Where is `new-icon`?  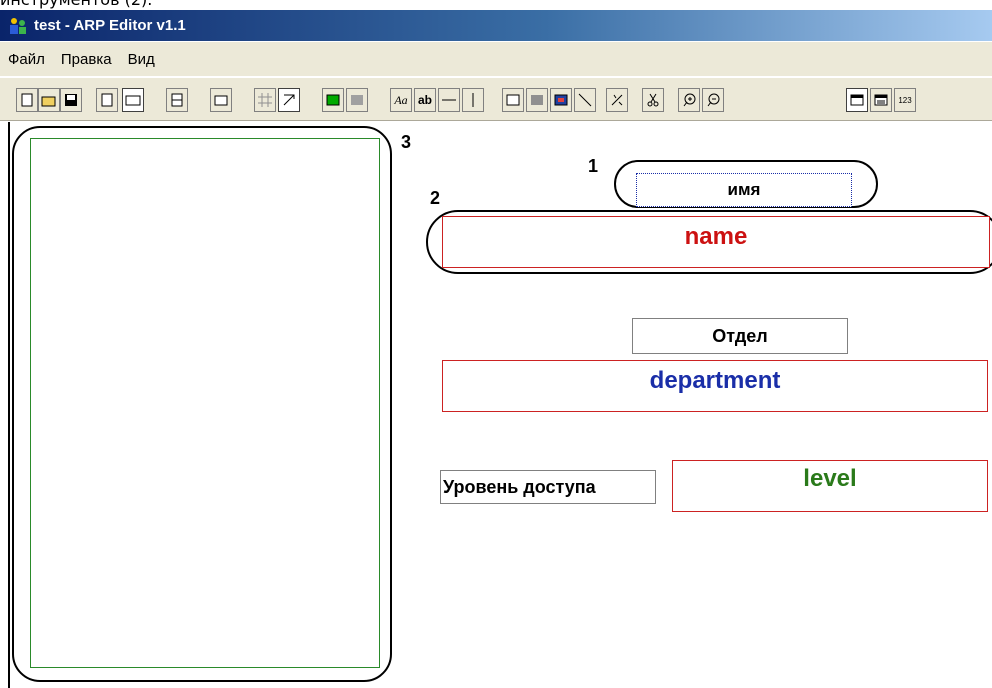 new-icon is located at coordinates (27, 100).